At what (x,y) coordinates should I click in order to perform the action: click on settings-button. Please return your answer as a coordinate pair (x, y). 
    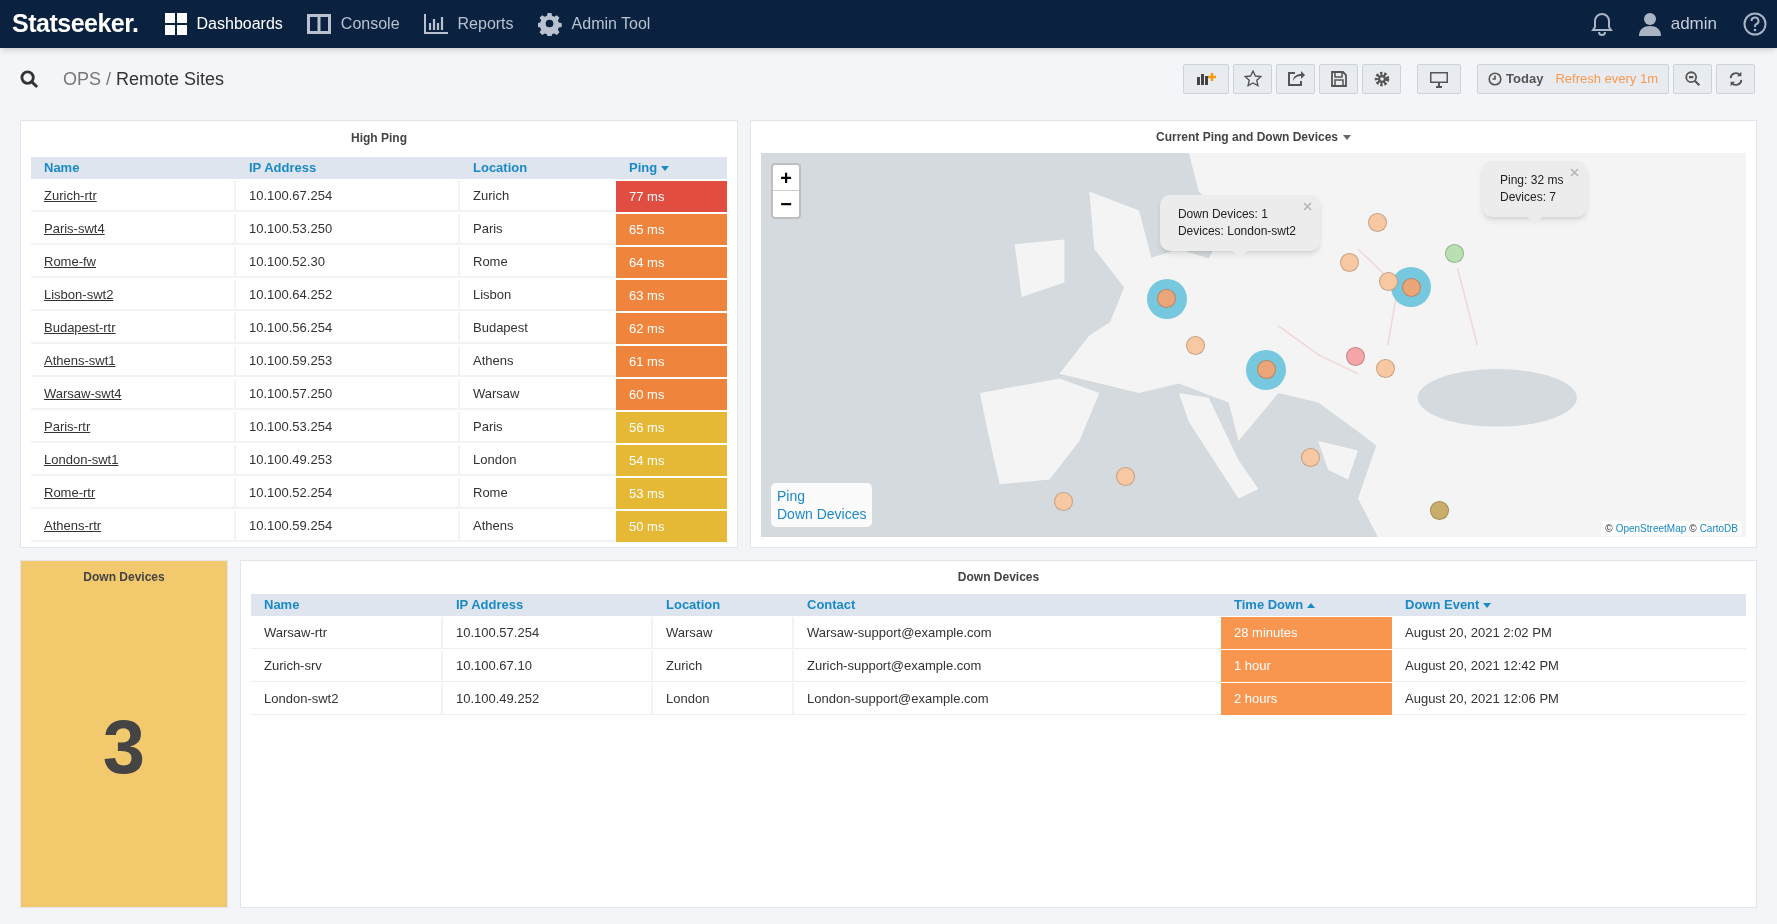
    Looking at the image, I should click on (1382, 79).